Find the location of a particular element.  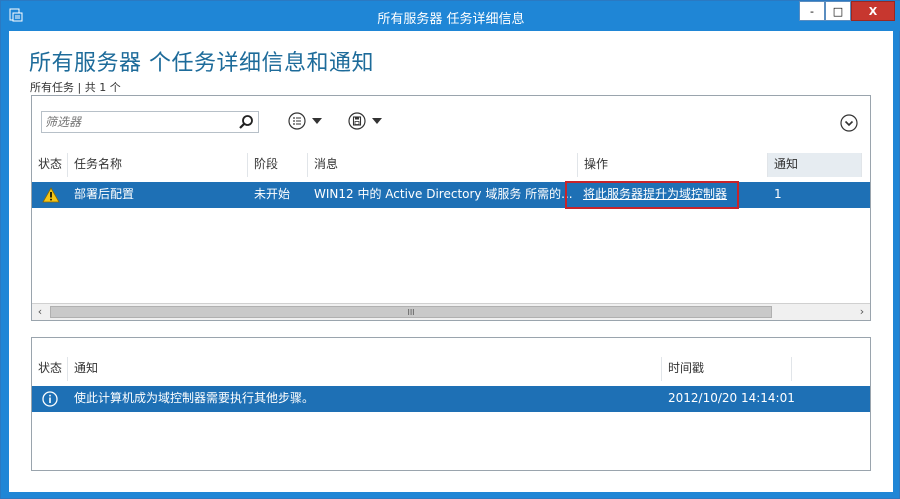

close-icon: X is located at coordinates (873, 11).